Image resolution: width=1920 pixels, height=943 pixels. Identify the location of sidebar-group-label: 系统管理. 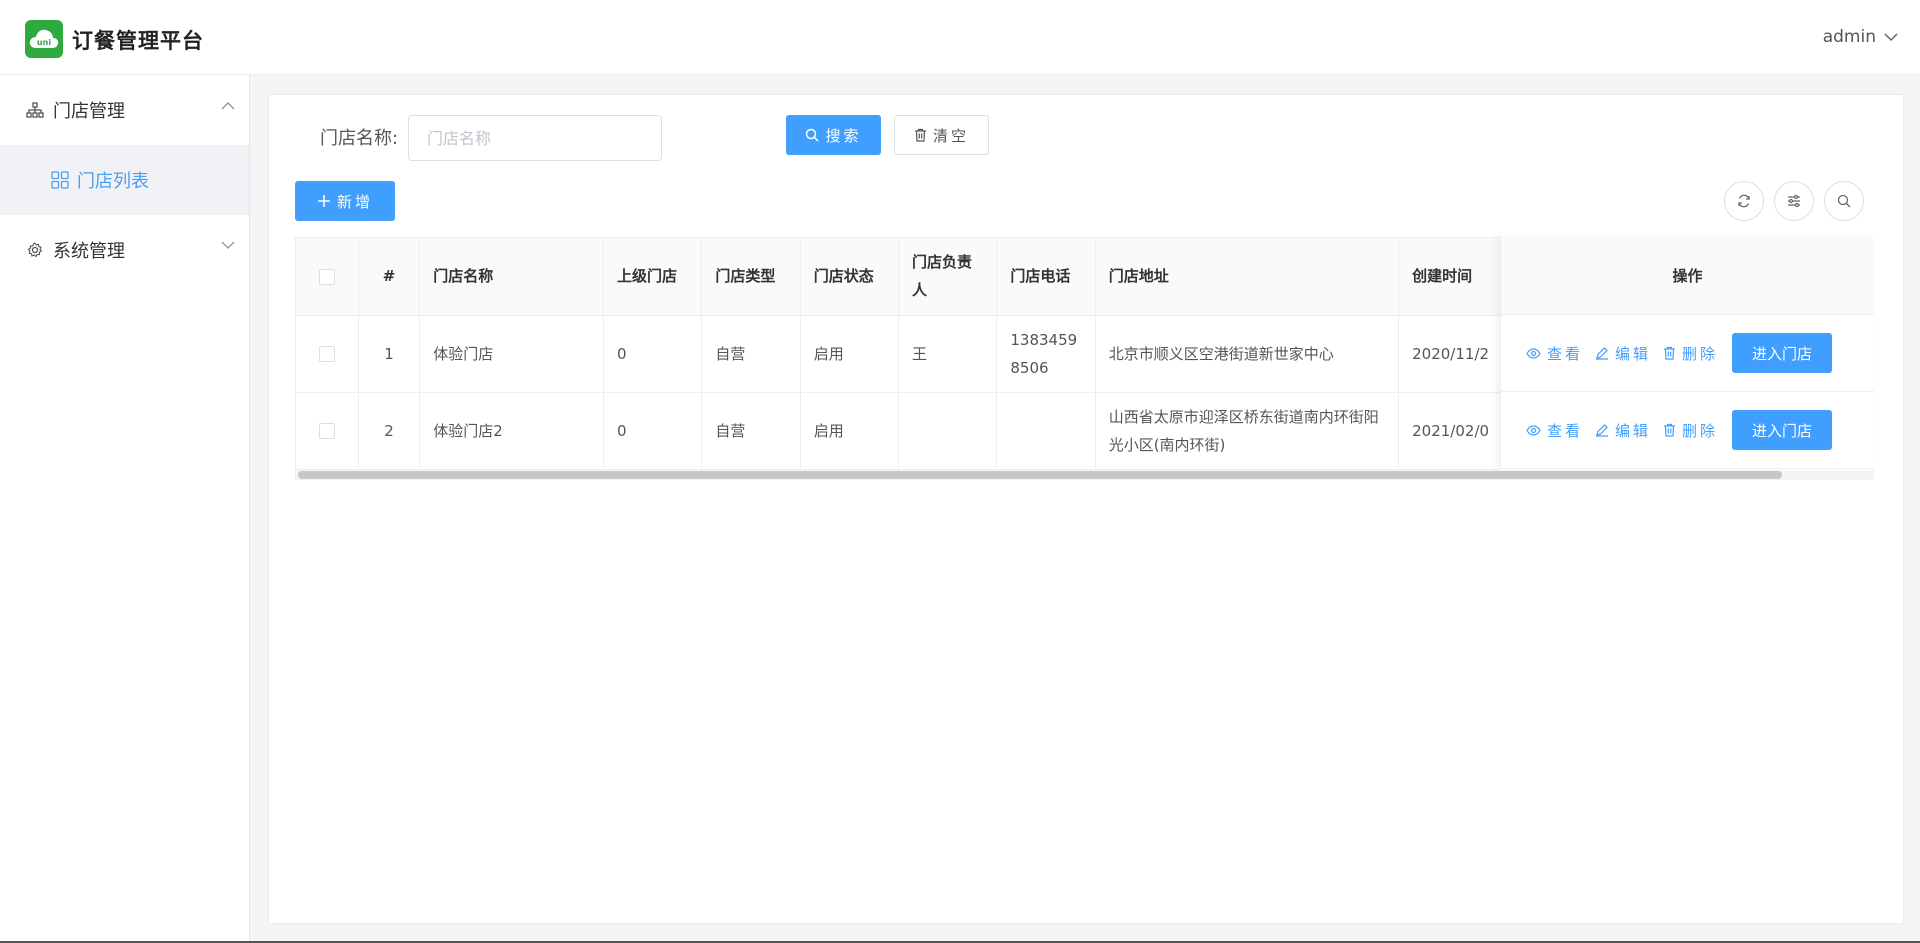
(89, 251).